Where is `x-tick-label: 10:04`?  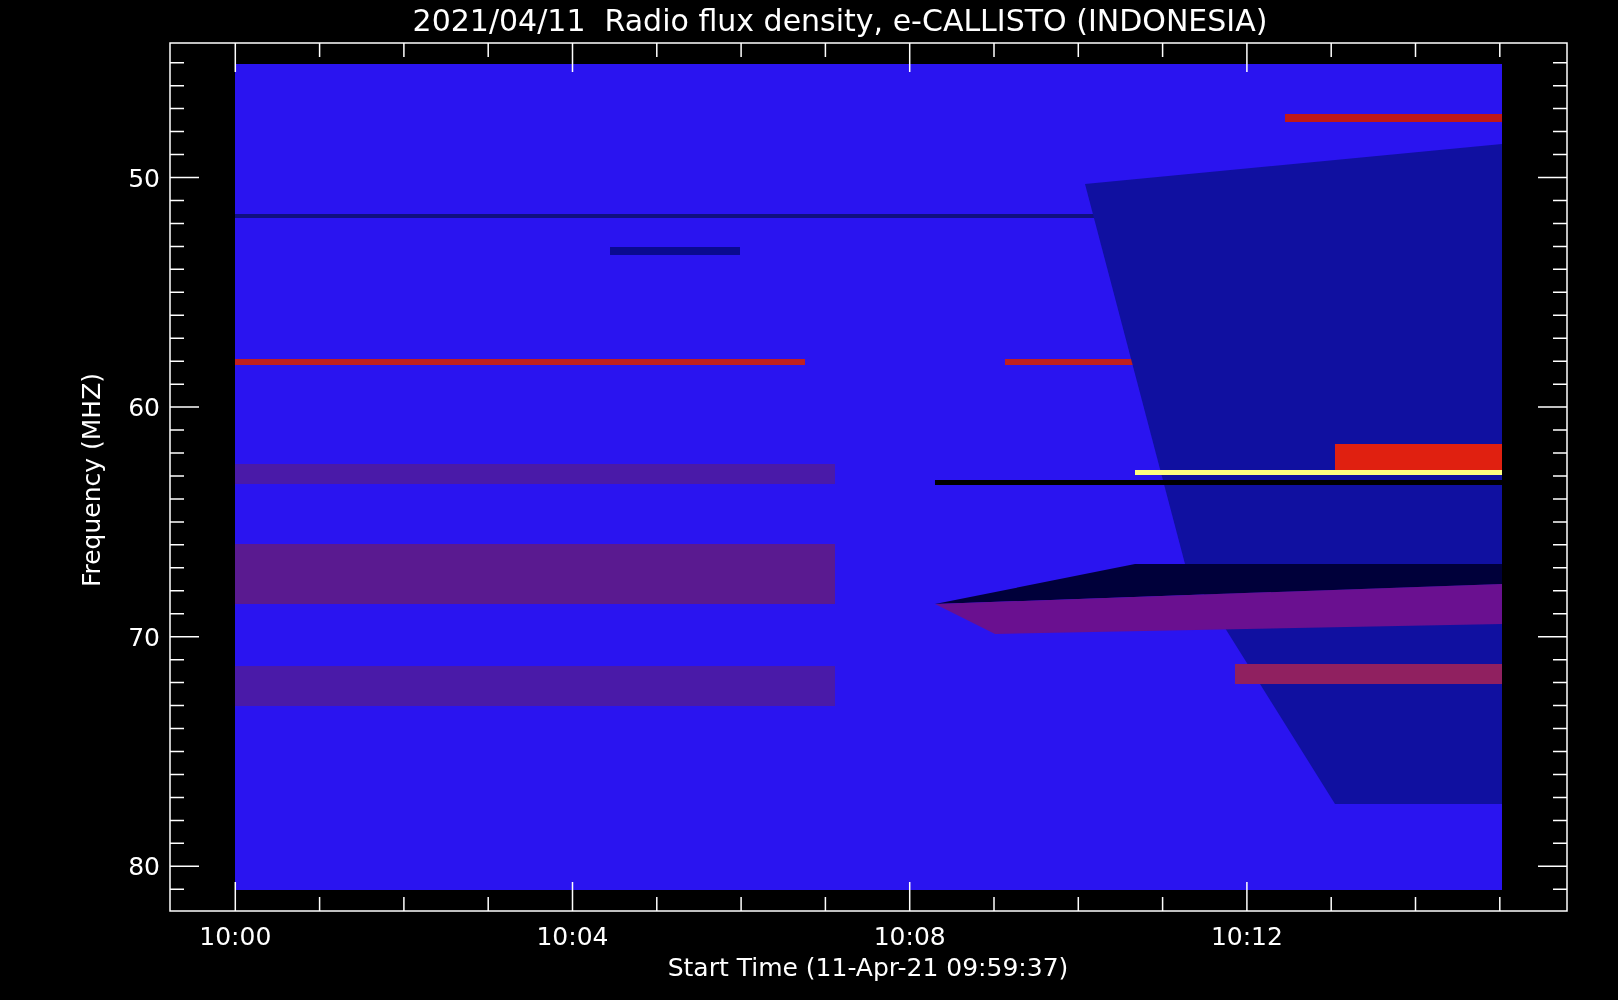
x-tick-label: 10:04 is located at coordinates (572, 936).